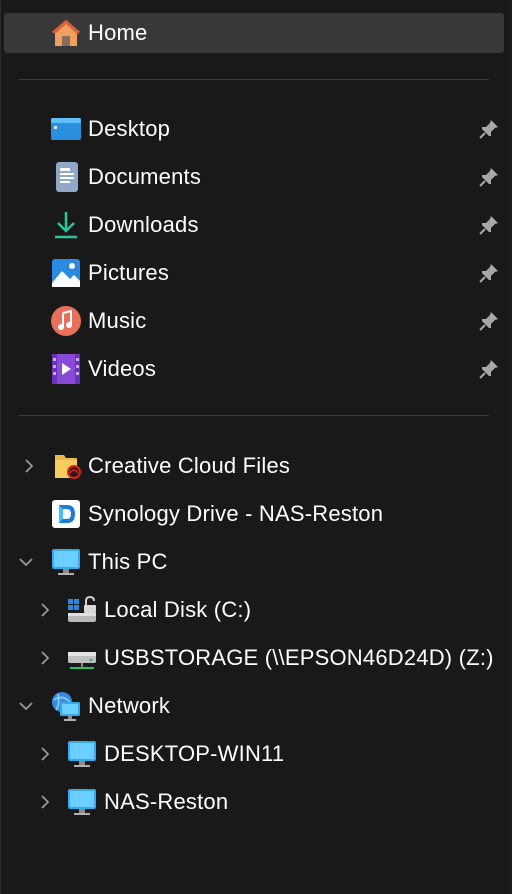 The height and width of the screenshot is (894, 512). What do you see at coordinates (254, 369) in the screenshot?
I see `nav-item-videos: Videos` at bounding box center [254, 369].